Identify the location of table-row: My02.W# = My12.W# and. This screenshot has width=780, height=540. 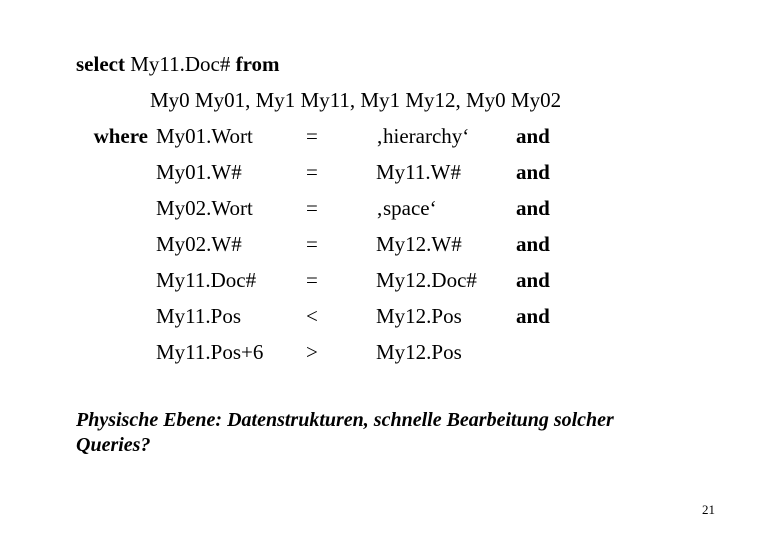
(310, 244).